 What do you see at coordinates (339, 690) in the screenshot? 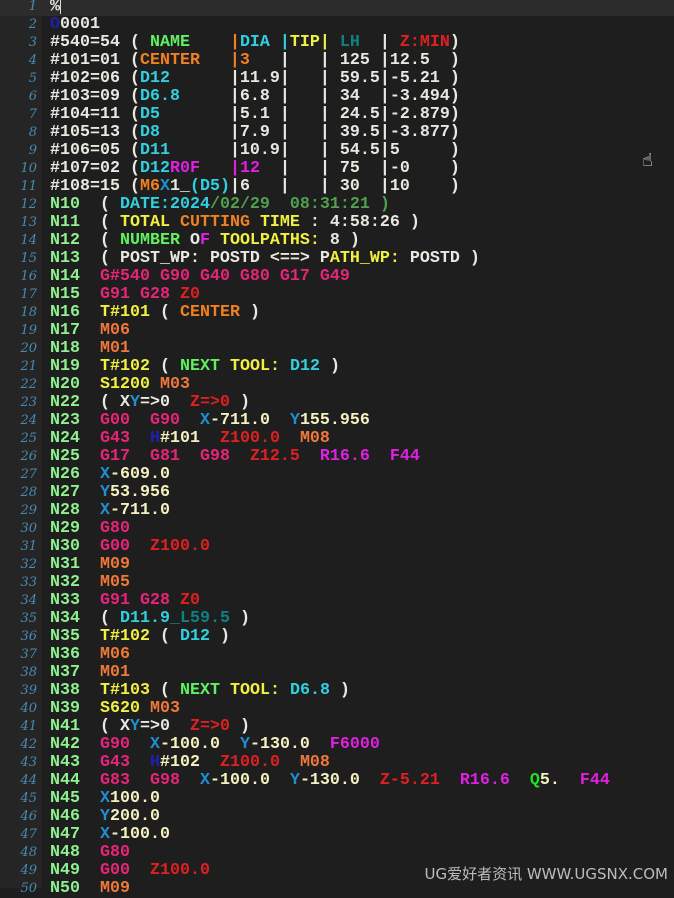
I see `code-token: )` at bounding box center [339, 690].